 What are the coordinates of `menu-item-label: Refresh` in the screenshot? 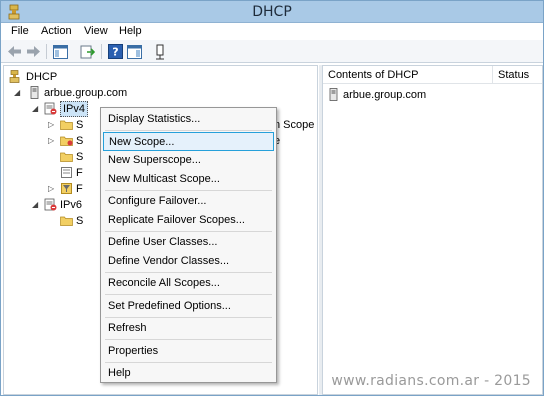 It's located at (127, 328).